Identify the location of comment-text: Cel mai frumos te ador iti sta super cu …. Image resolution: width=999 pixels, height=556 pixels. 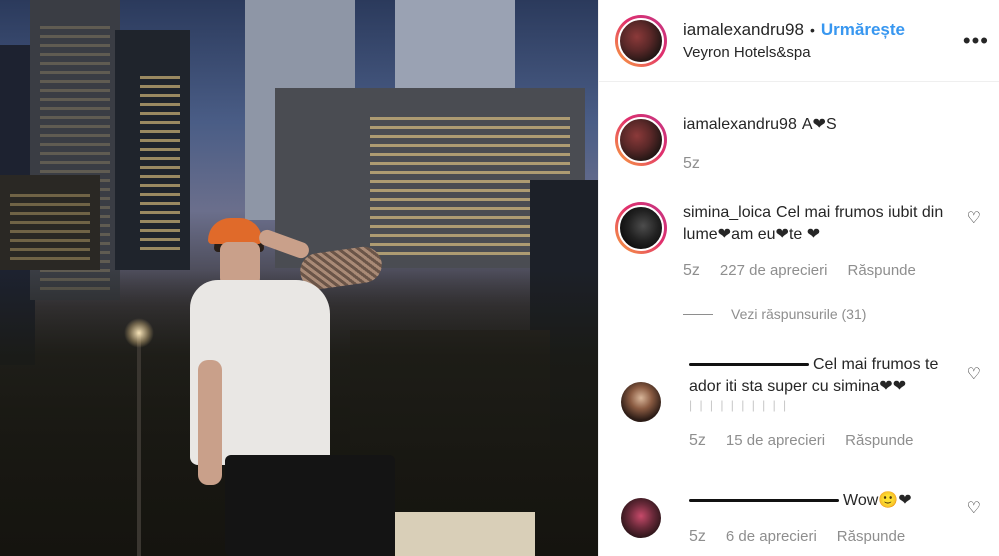
(824, 376).